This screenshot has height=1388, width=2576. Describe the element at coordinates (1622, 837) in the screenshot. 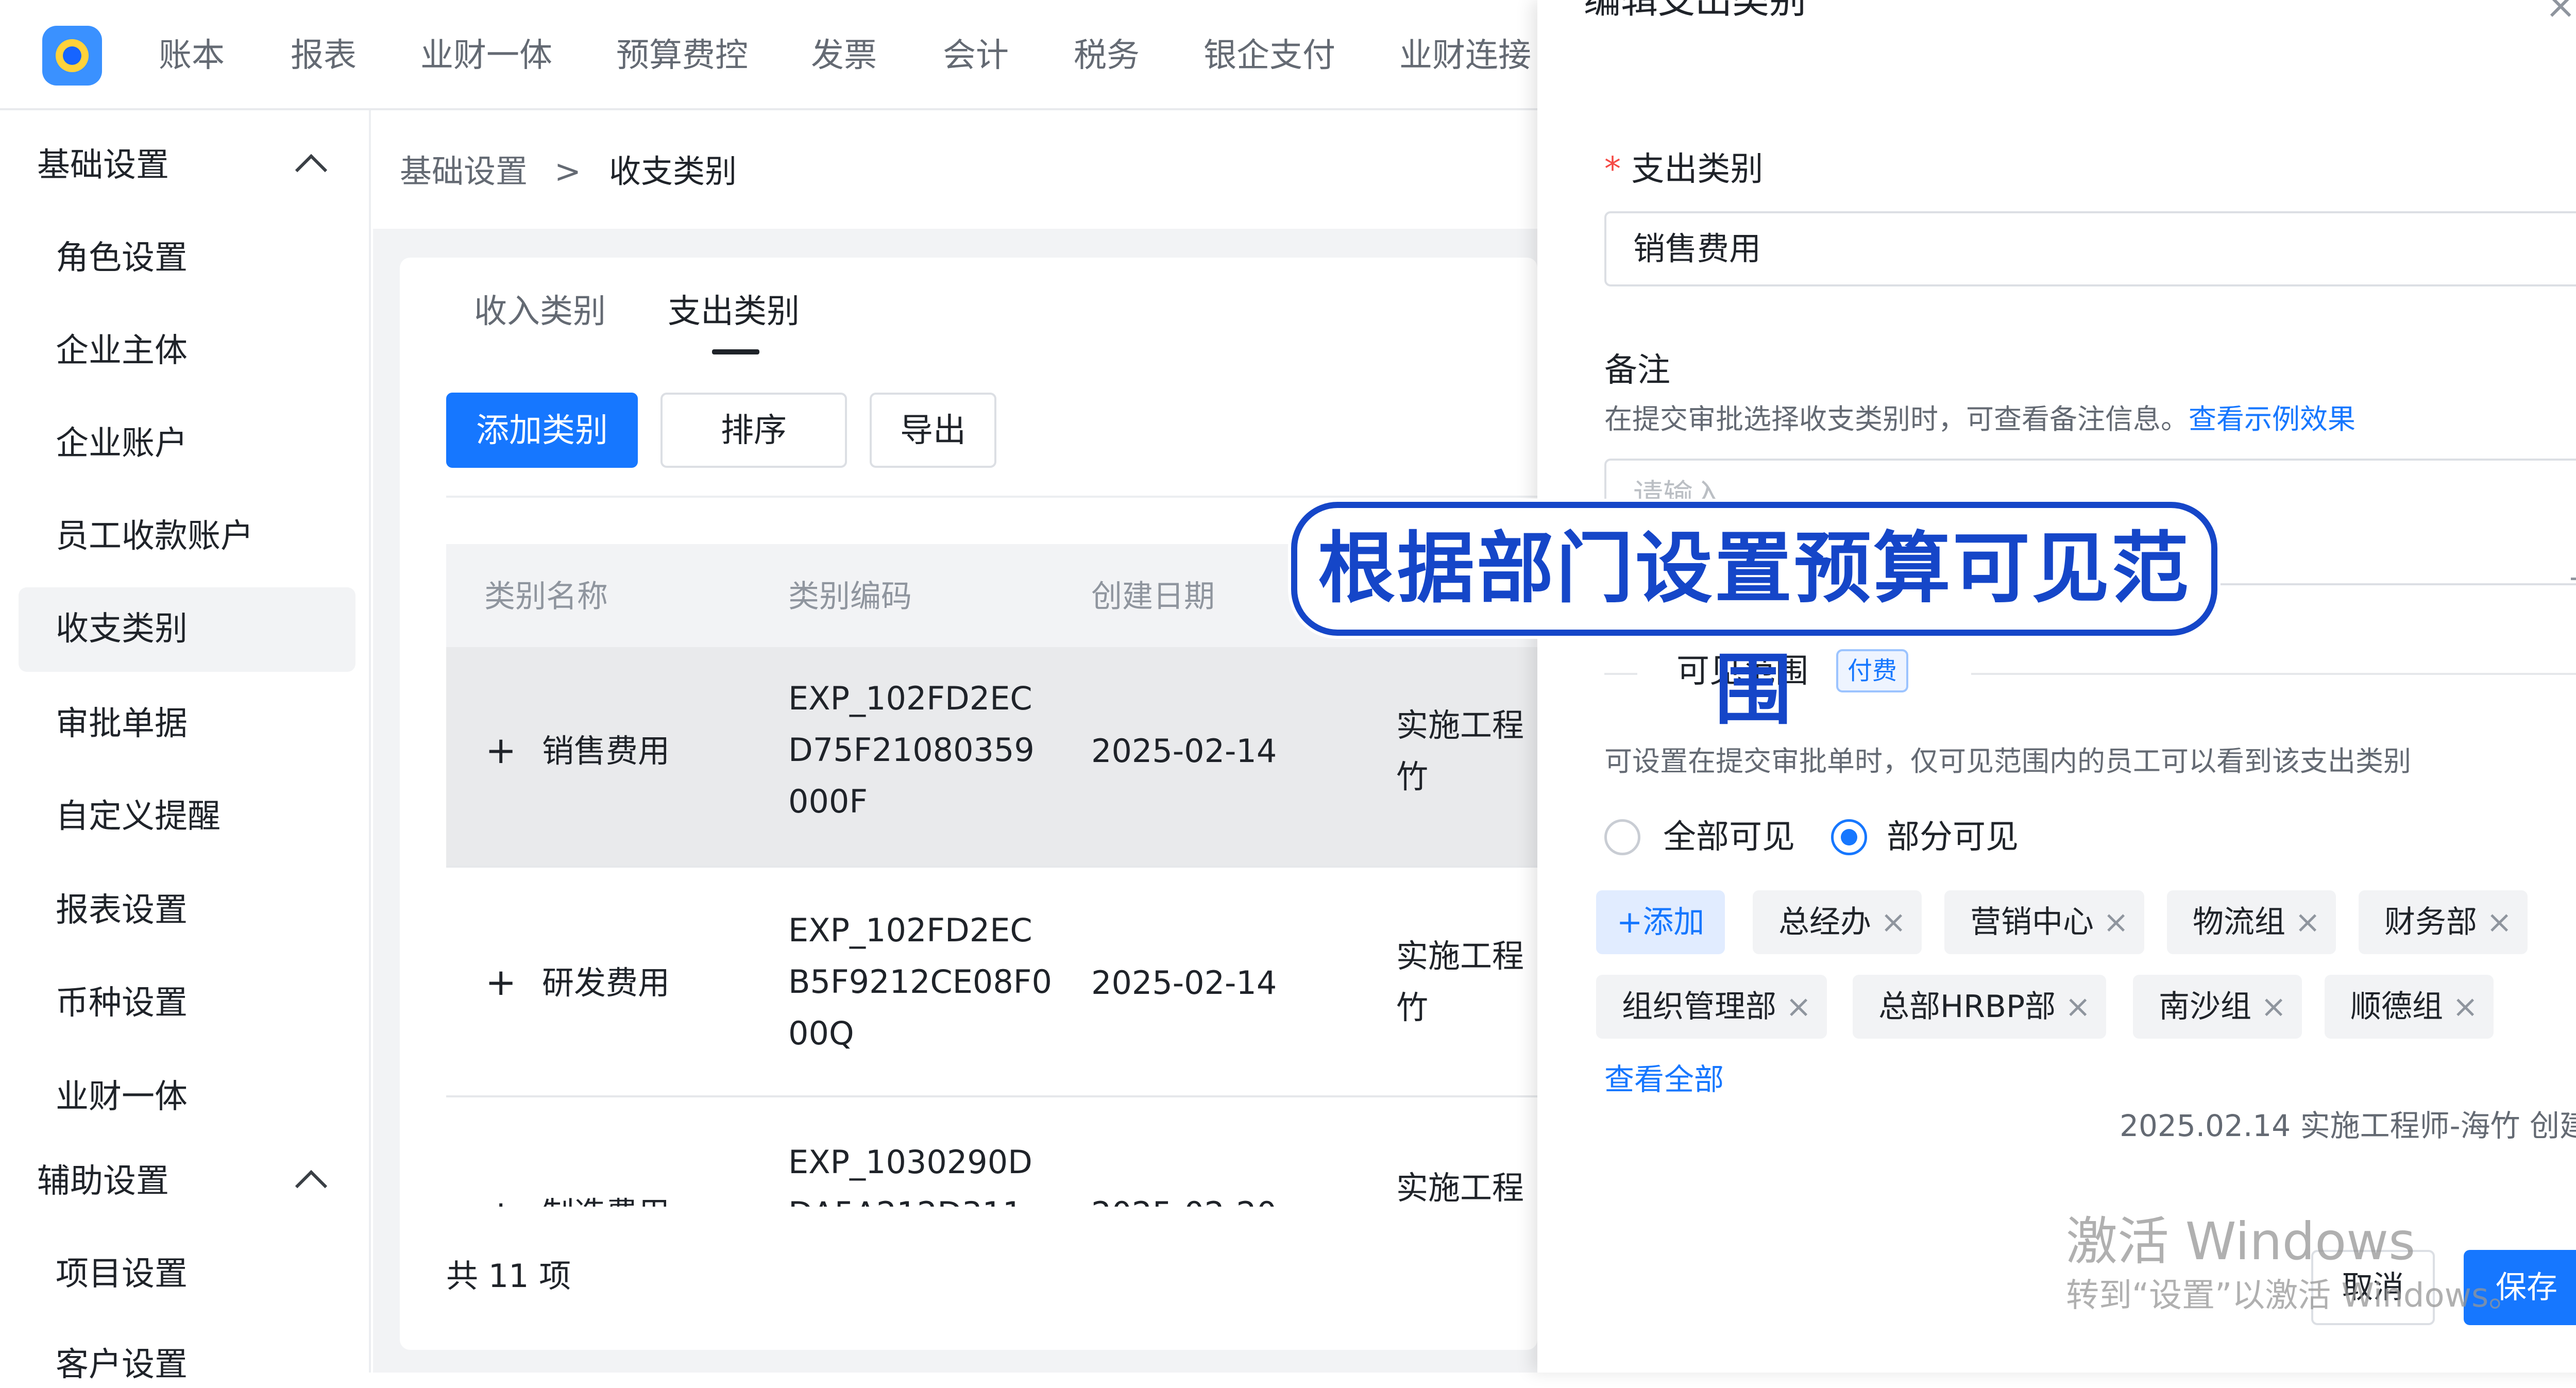

I see `radio-all-visible` at that location.